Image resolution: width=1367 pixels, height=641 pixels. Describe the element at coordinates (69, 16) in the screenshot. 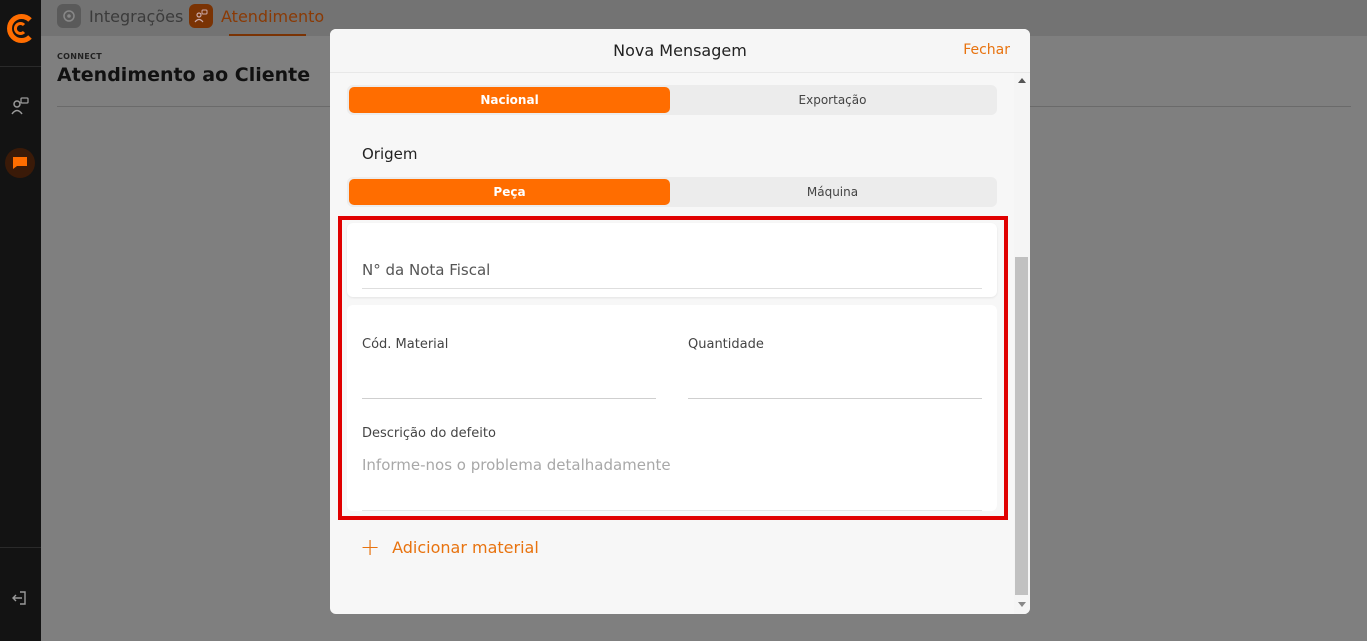

I see `integrations-icon` at that location.